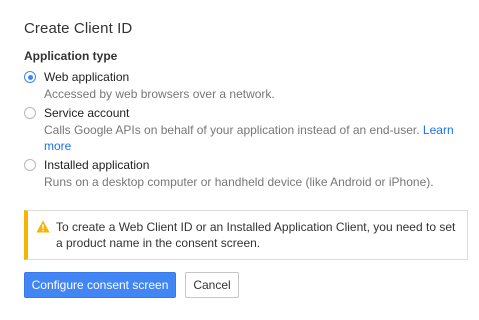 Image resolution: width=479 pixels, height=320 pixels. What do you see at coordinates (30, 165) in the screenshot?
I see `installed-application-radio` at bounding box center [30, 165].